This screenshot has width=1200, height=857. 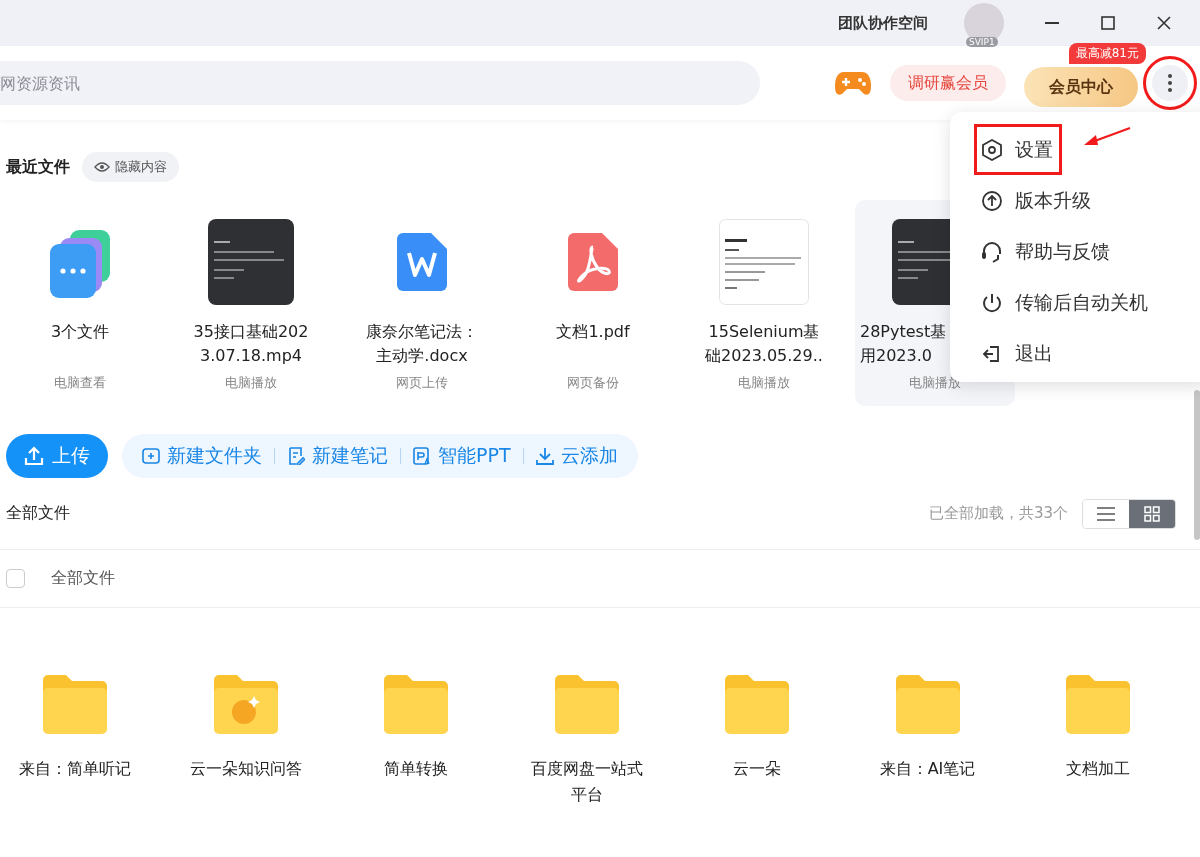 What do you see at coordinates (296, 456) in the screenshot?
I see `note-icon` at bounding box center [296, 456].